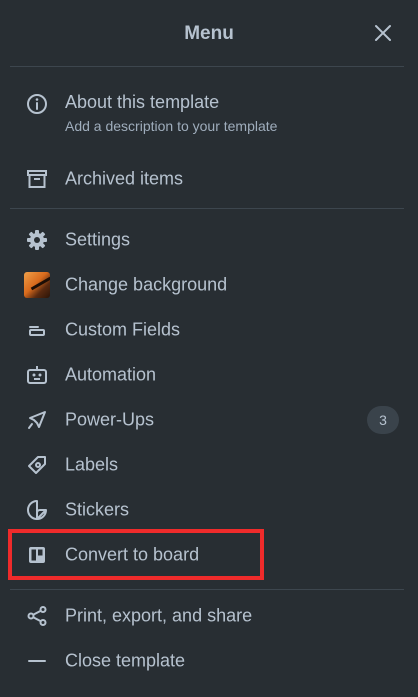 This screenshot has height=697, width=418. Describe the element at coordinates (207, 330) in the screenshot. I see `menu-item-custom-fields: Custom Fields` at that location.